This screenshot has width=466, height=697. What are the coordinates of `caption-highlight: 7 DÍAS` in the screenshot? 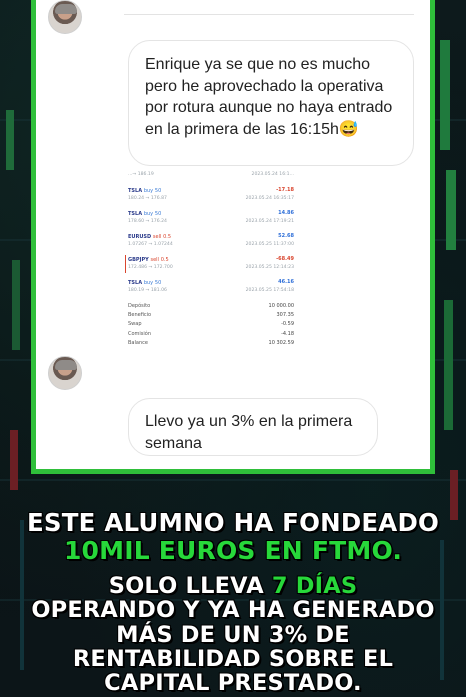 It's located at (314, 586).